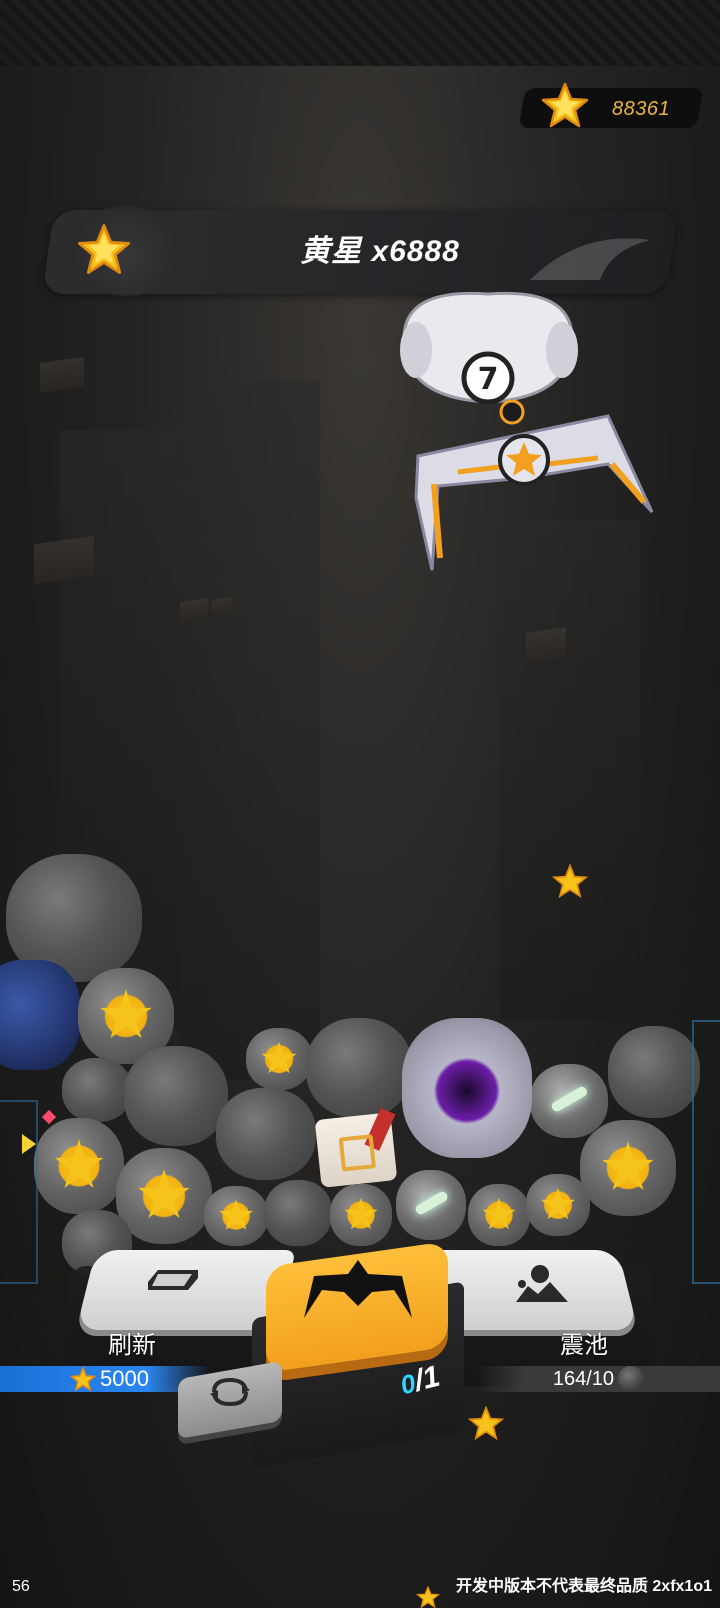 The image size is (720, 1608). What do you see at coordinates (583, 1379) in the screenshot?
I see `shake-pool-count: 164/10` at bounding box center [583, 1379].